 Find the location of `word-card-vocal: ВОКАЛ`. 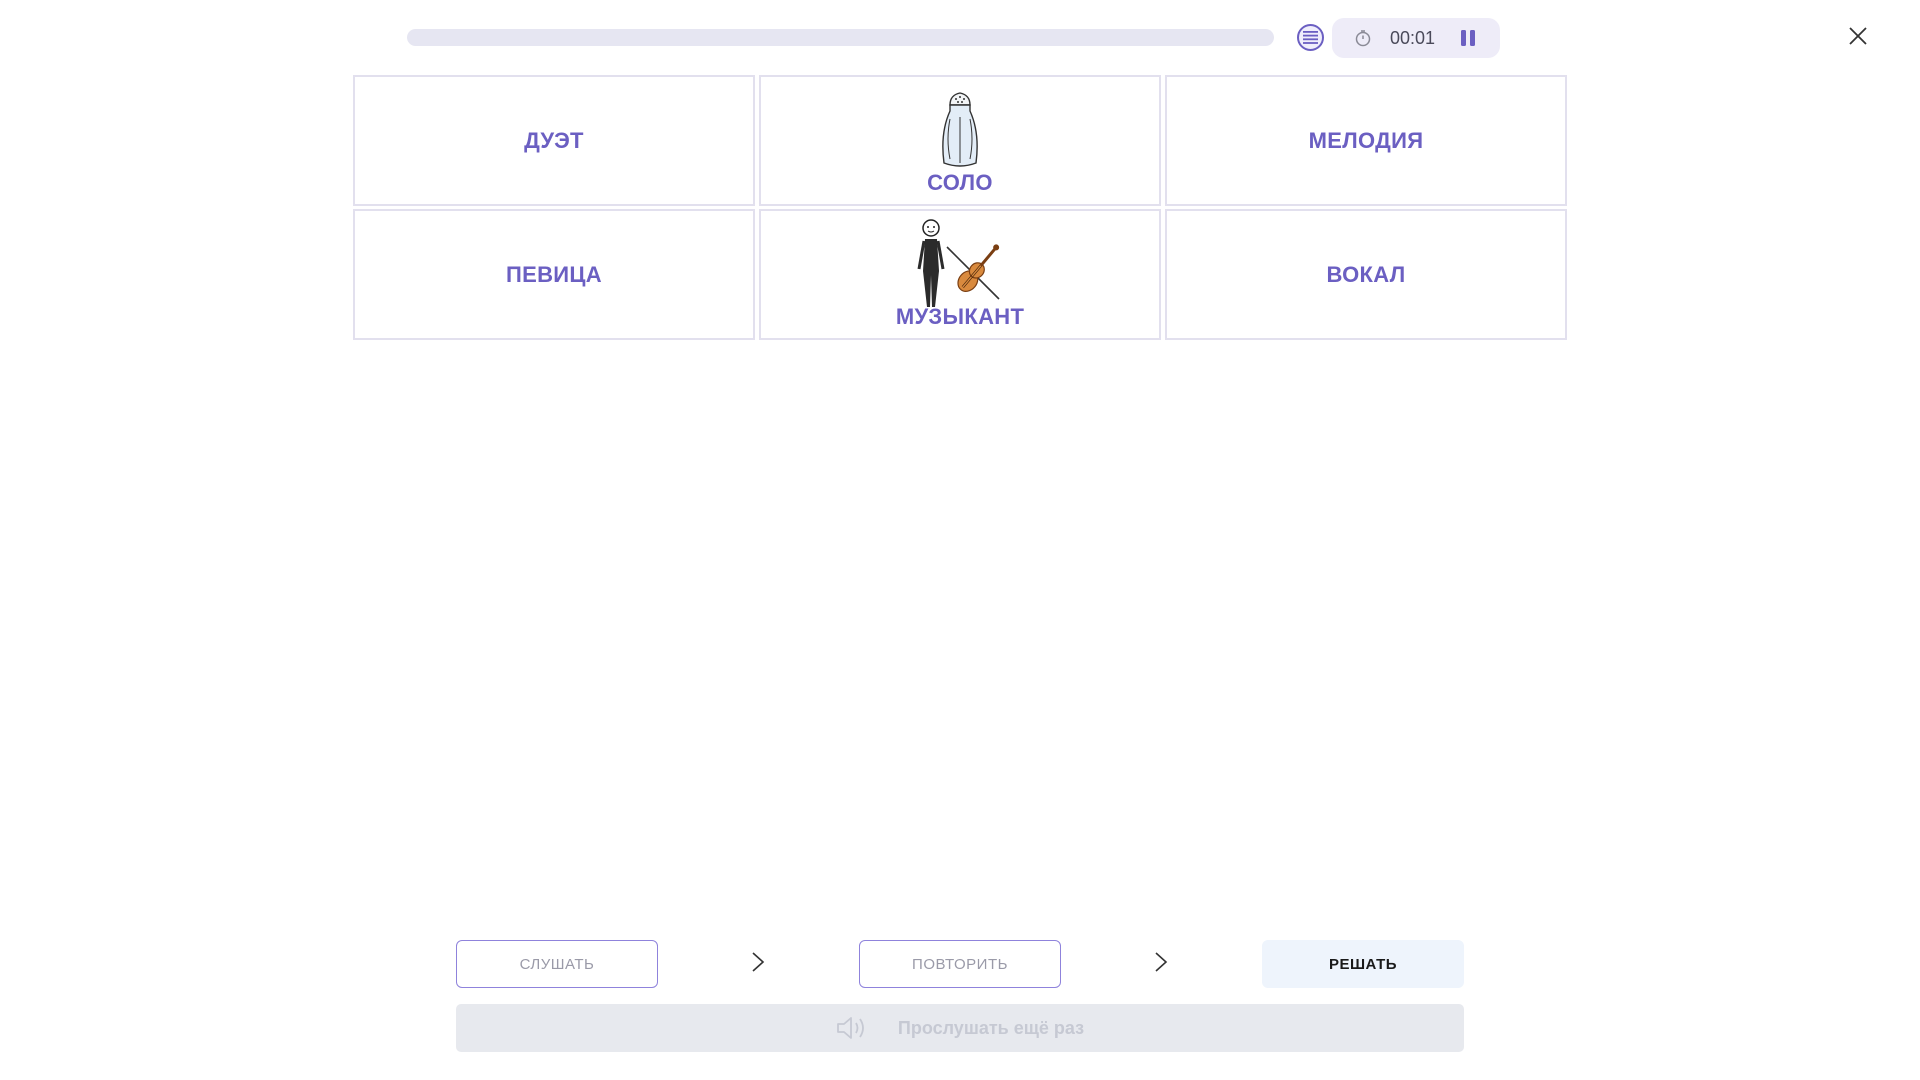

word-card-vocal: ВОКАЛ is located at coordinates (1366, 274).